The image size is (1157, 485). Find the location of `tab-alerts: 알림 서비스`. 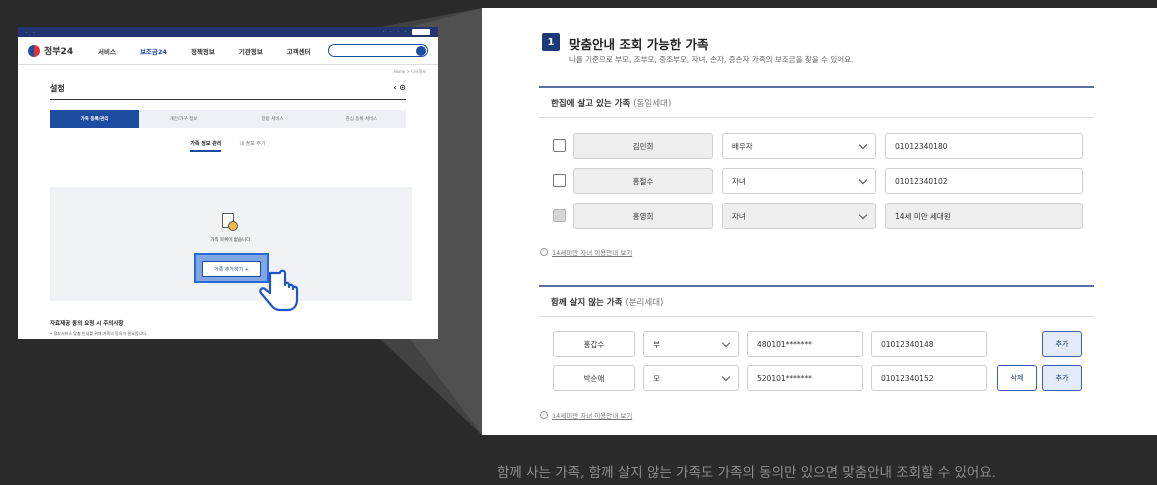

tab-alerts: 알림 서비스 is located at coordinates (272, 119).